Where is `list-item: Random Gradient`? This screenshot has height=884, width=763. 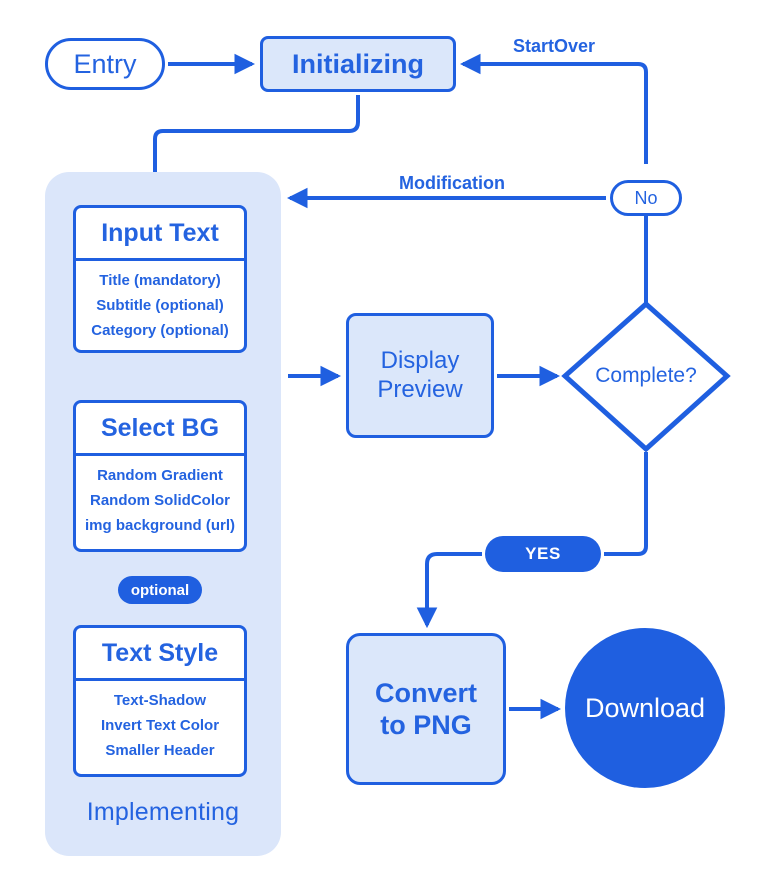 list-item: Random Gradient is located at coordinates (160, 475).